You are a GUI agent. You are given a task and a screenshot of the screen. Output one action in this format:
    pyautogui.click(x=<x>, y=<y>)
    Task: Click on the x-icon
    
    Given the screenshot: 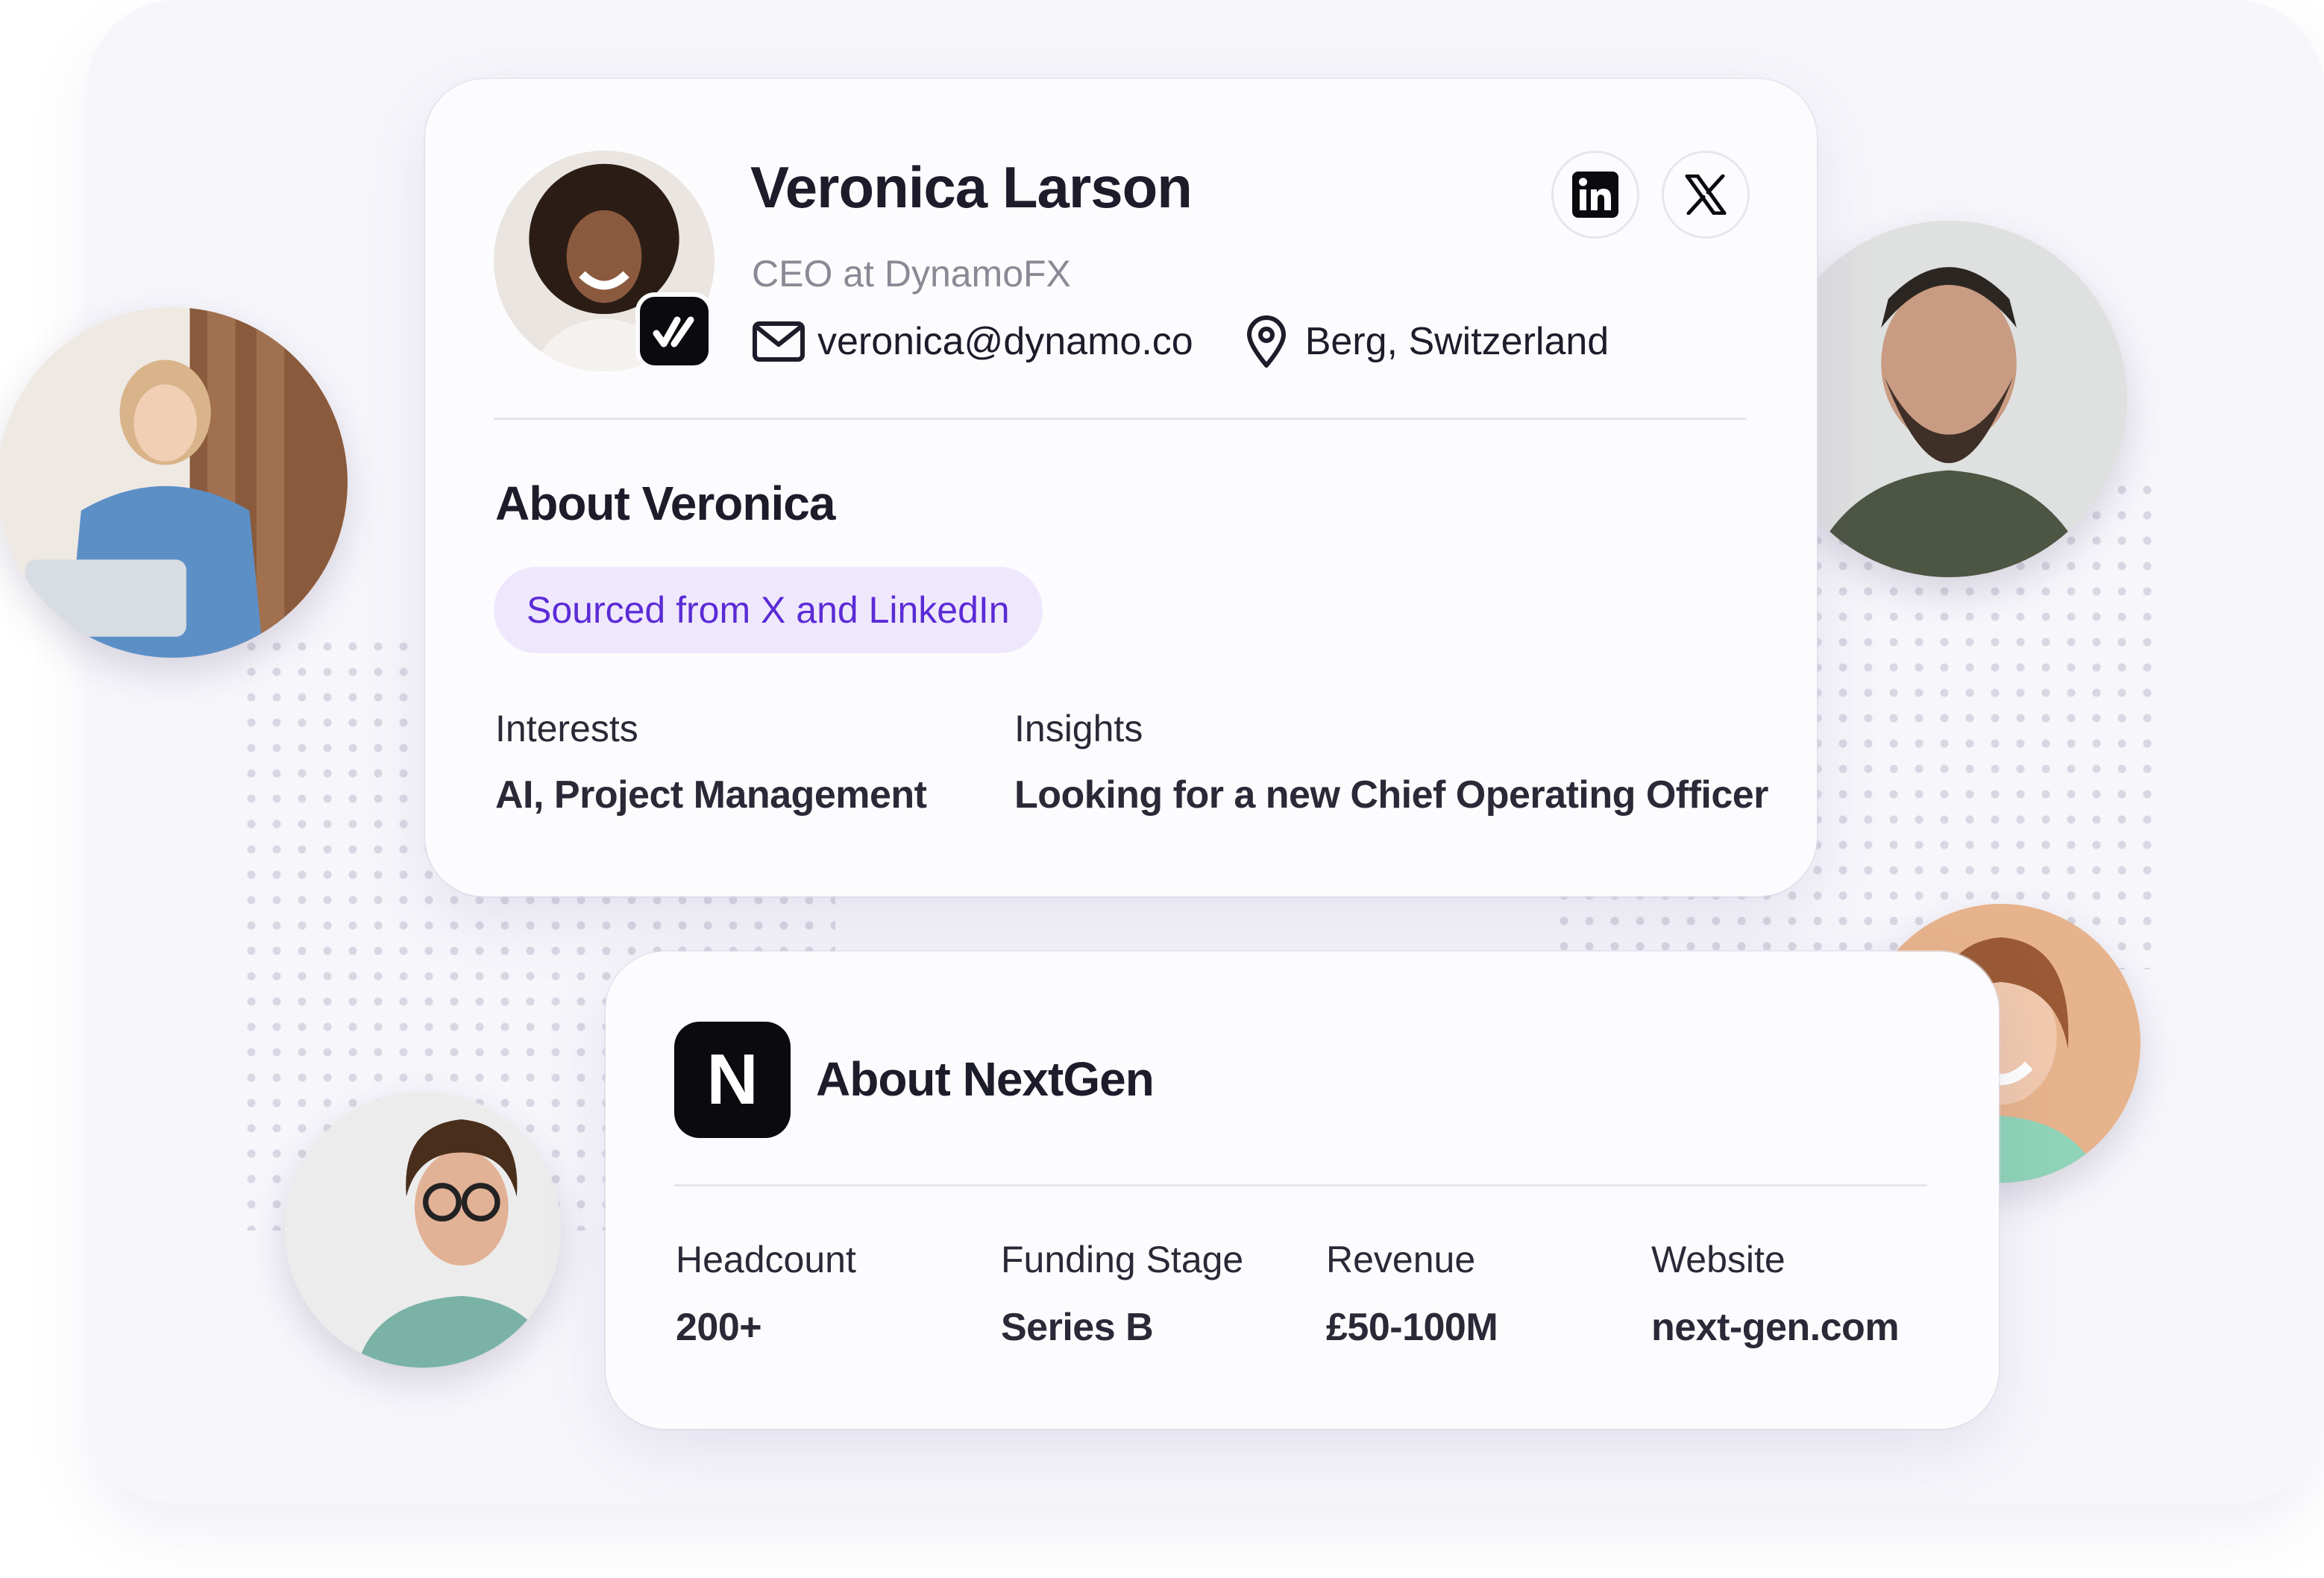 What is the action you would take?
    pyautogui.click(x=1706, y=195)
    